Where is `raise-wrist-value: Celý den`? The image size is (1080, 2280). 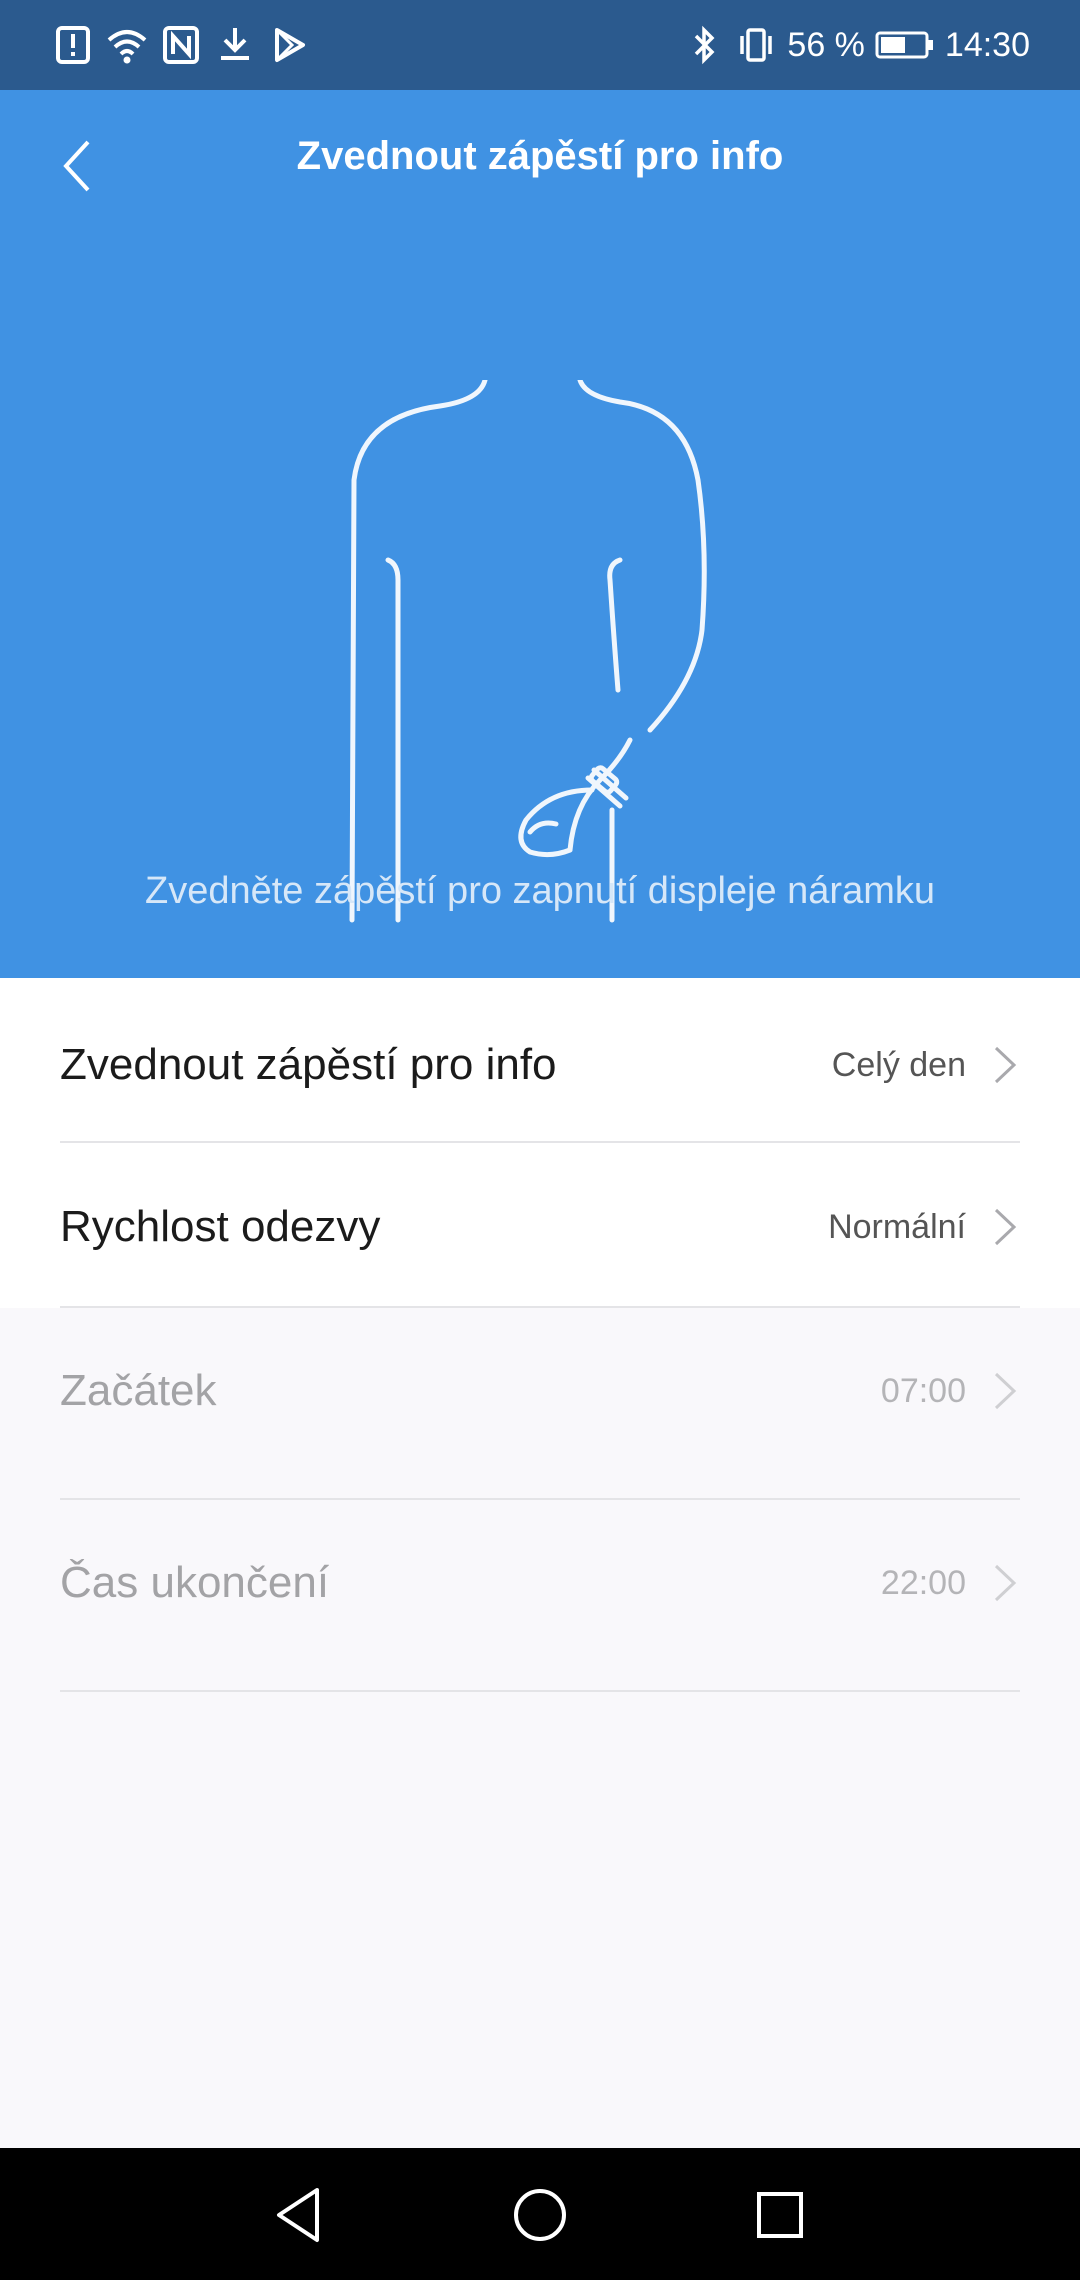 raise-wrist-value: Celý den is located at coordinates (898, 1064).